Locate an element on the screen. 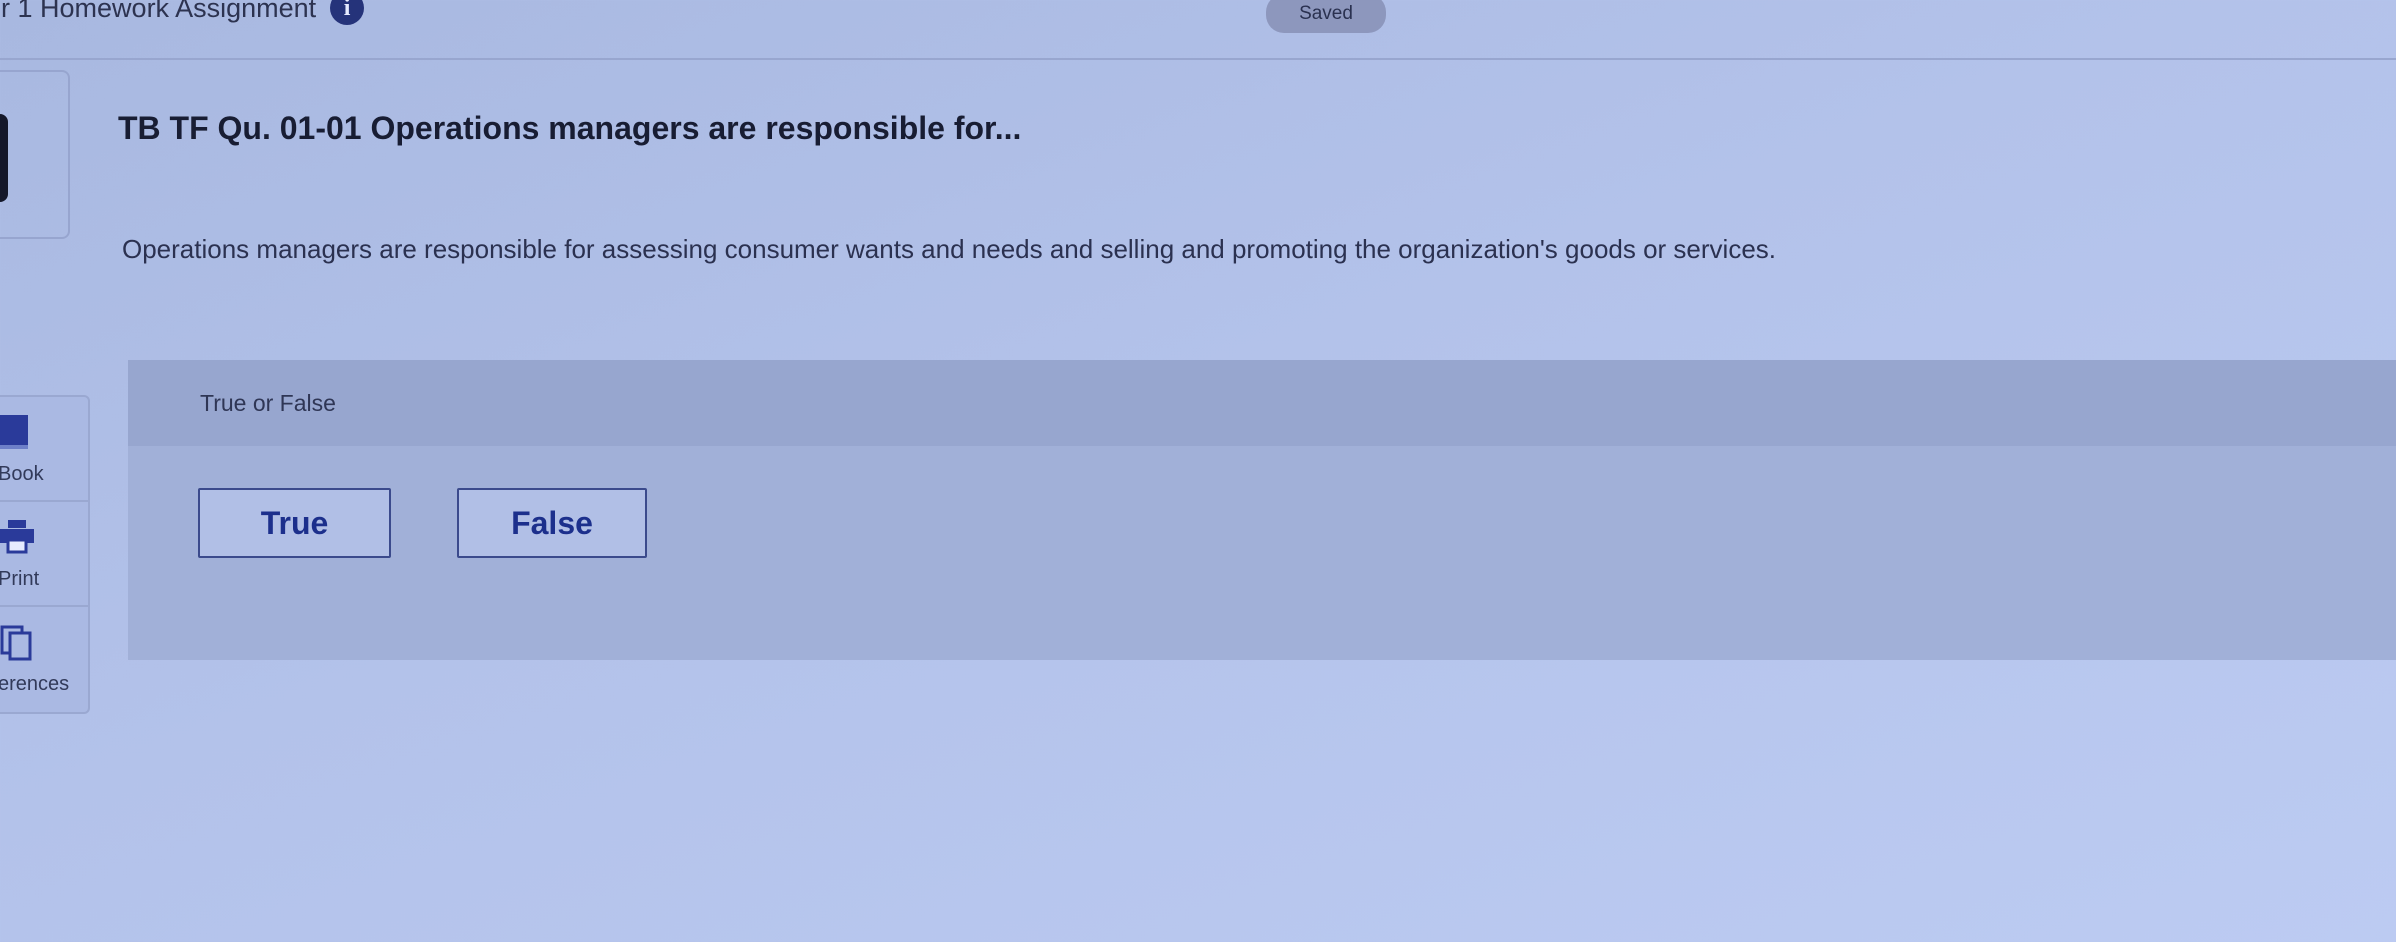 This screenshot has width=2396, height=942. references-icon is located at coordinates (16, 645).